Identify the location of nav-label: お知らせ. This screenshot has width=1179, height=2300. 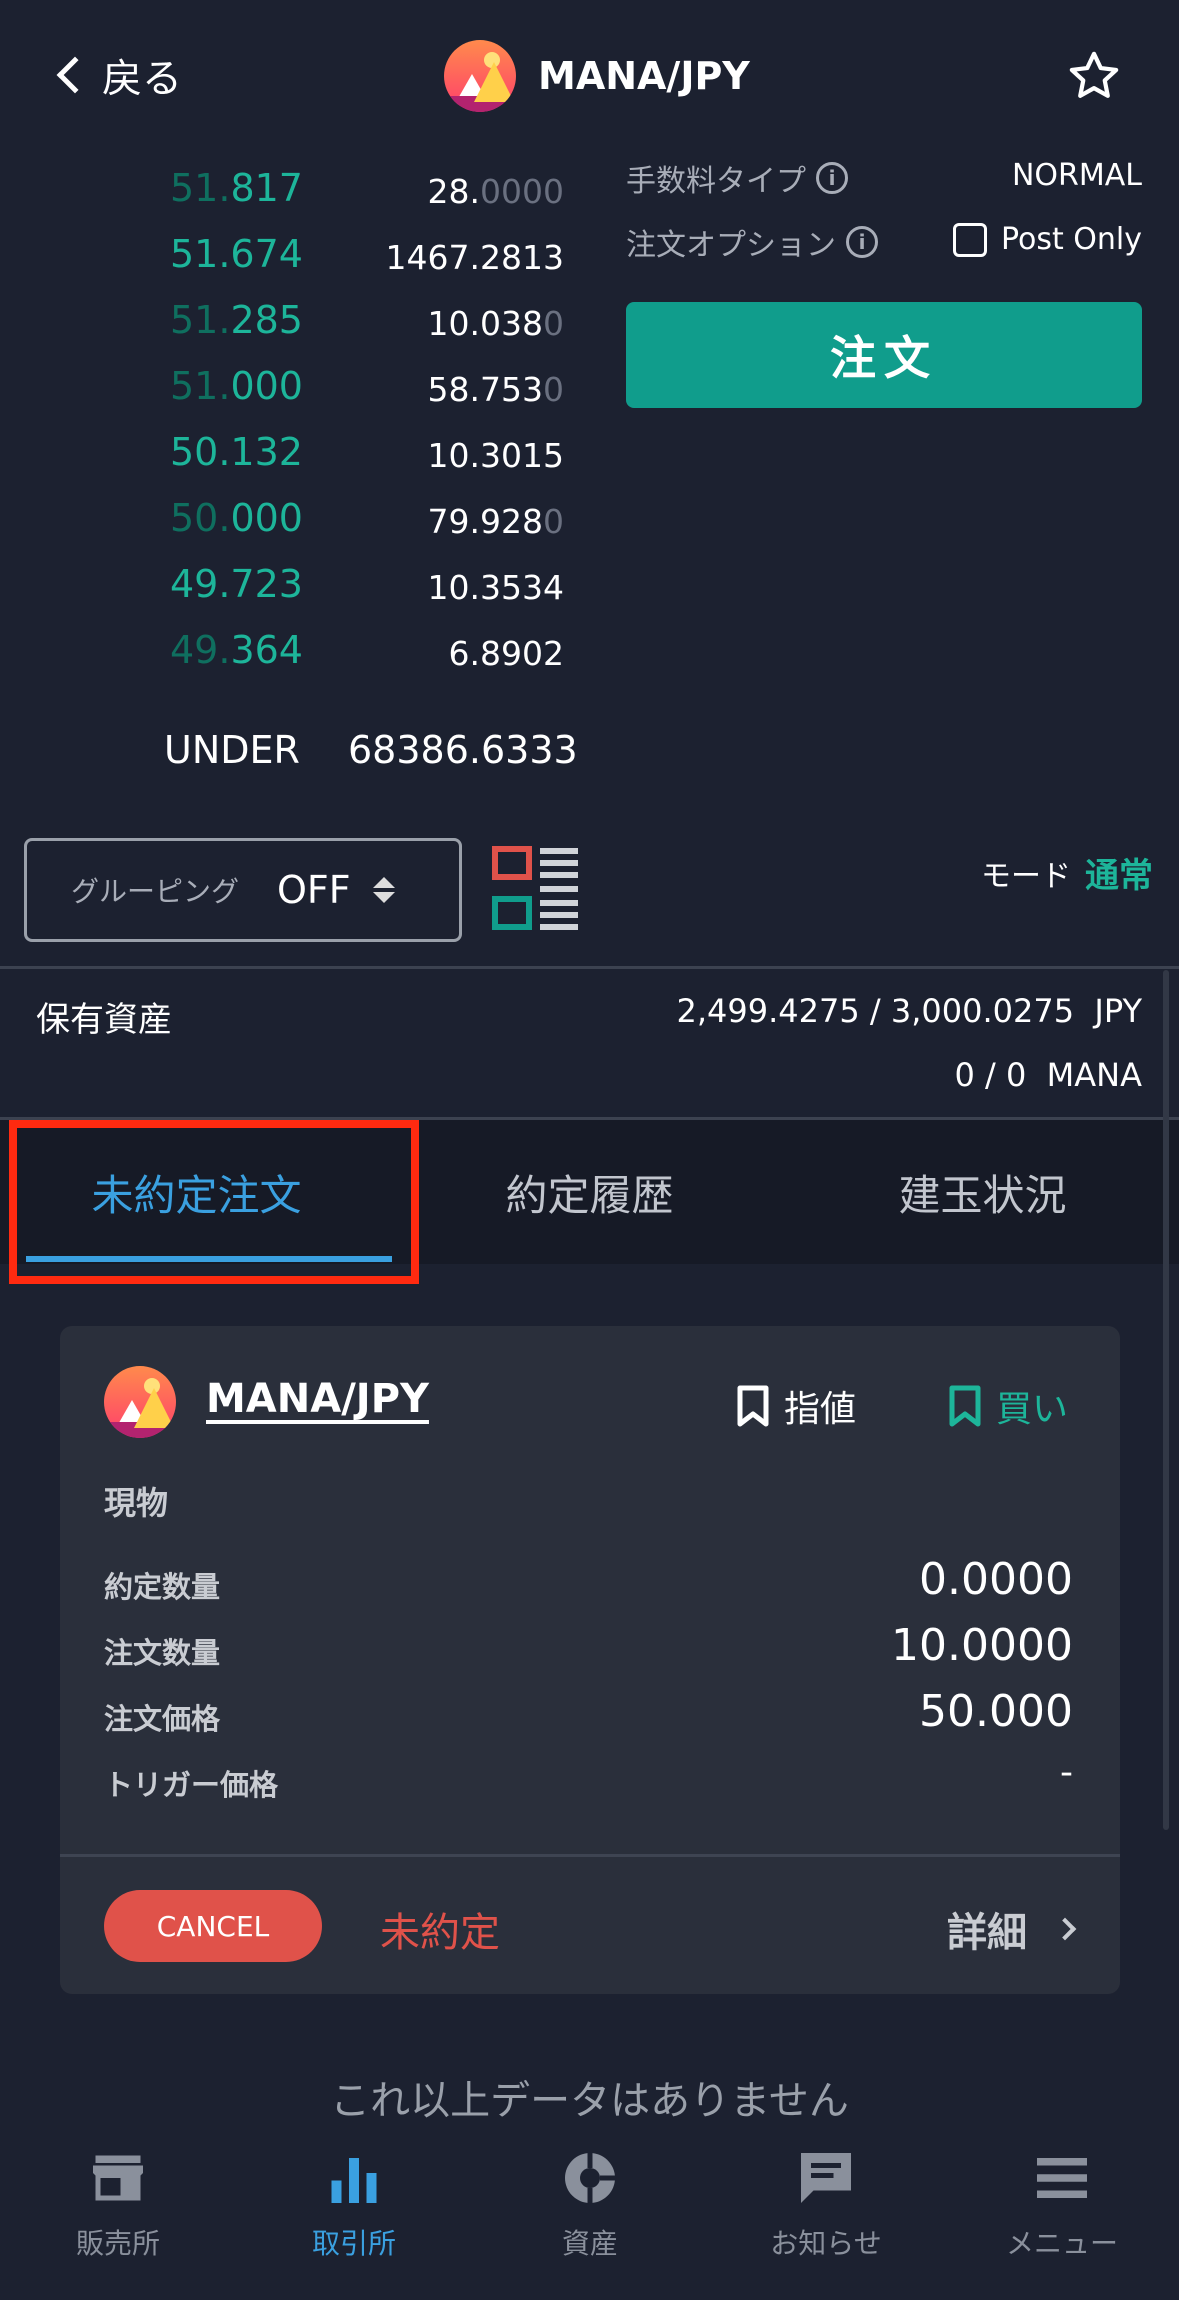
(826, 2243).